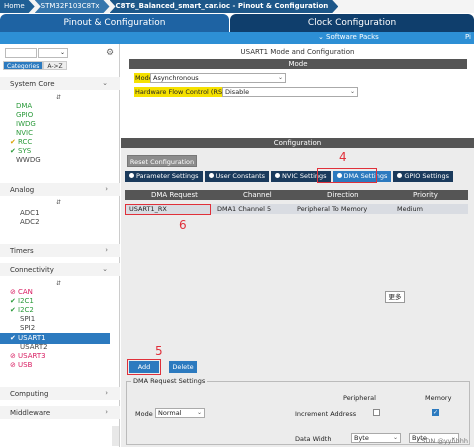 This screenshot has height=447, width=474. Describe the element at coordinates (27, 319) in the screenshot. I see `list-item-spi1: SPI1` at that location.